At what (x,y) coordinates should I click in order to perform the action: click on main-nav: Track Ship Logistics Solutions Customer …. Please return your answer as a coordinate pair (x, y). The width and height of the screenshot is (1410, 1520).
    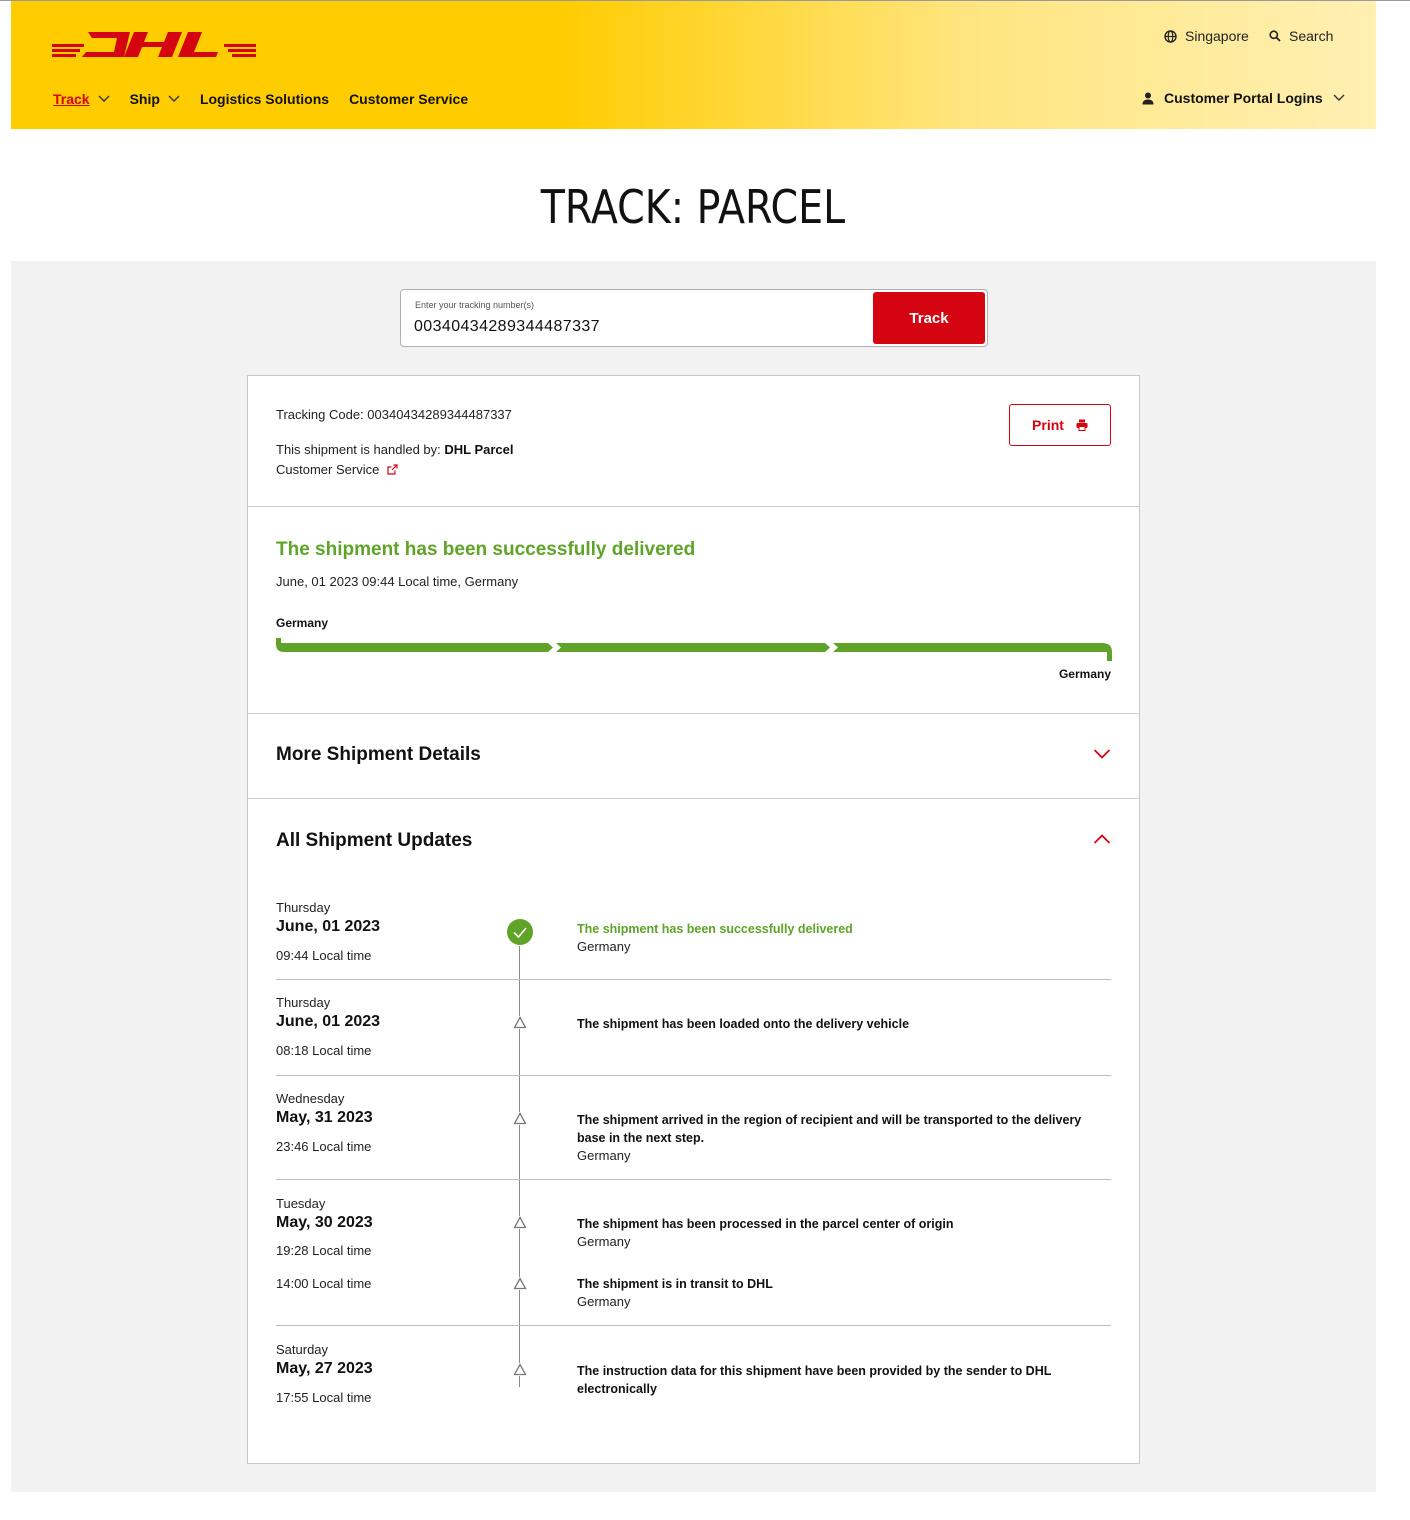
    Looking at the image, I should click on (270, 99).